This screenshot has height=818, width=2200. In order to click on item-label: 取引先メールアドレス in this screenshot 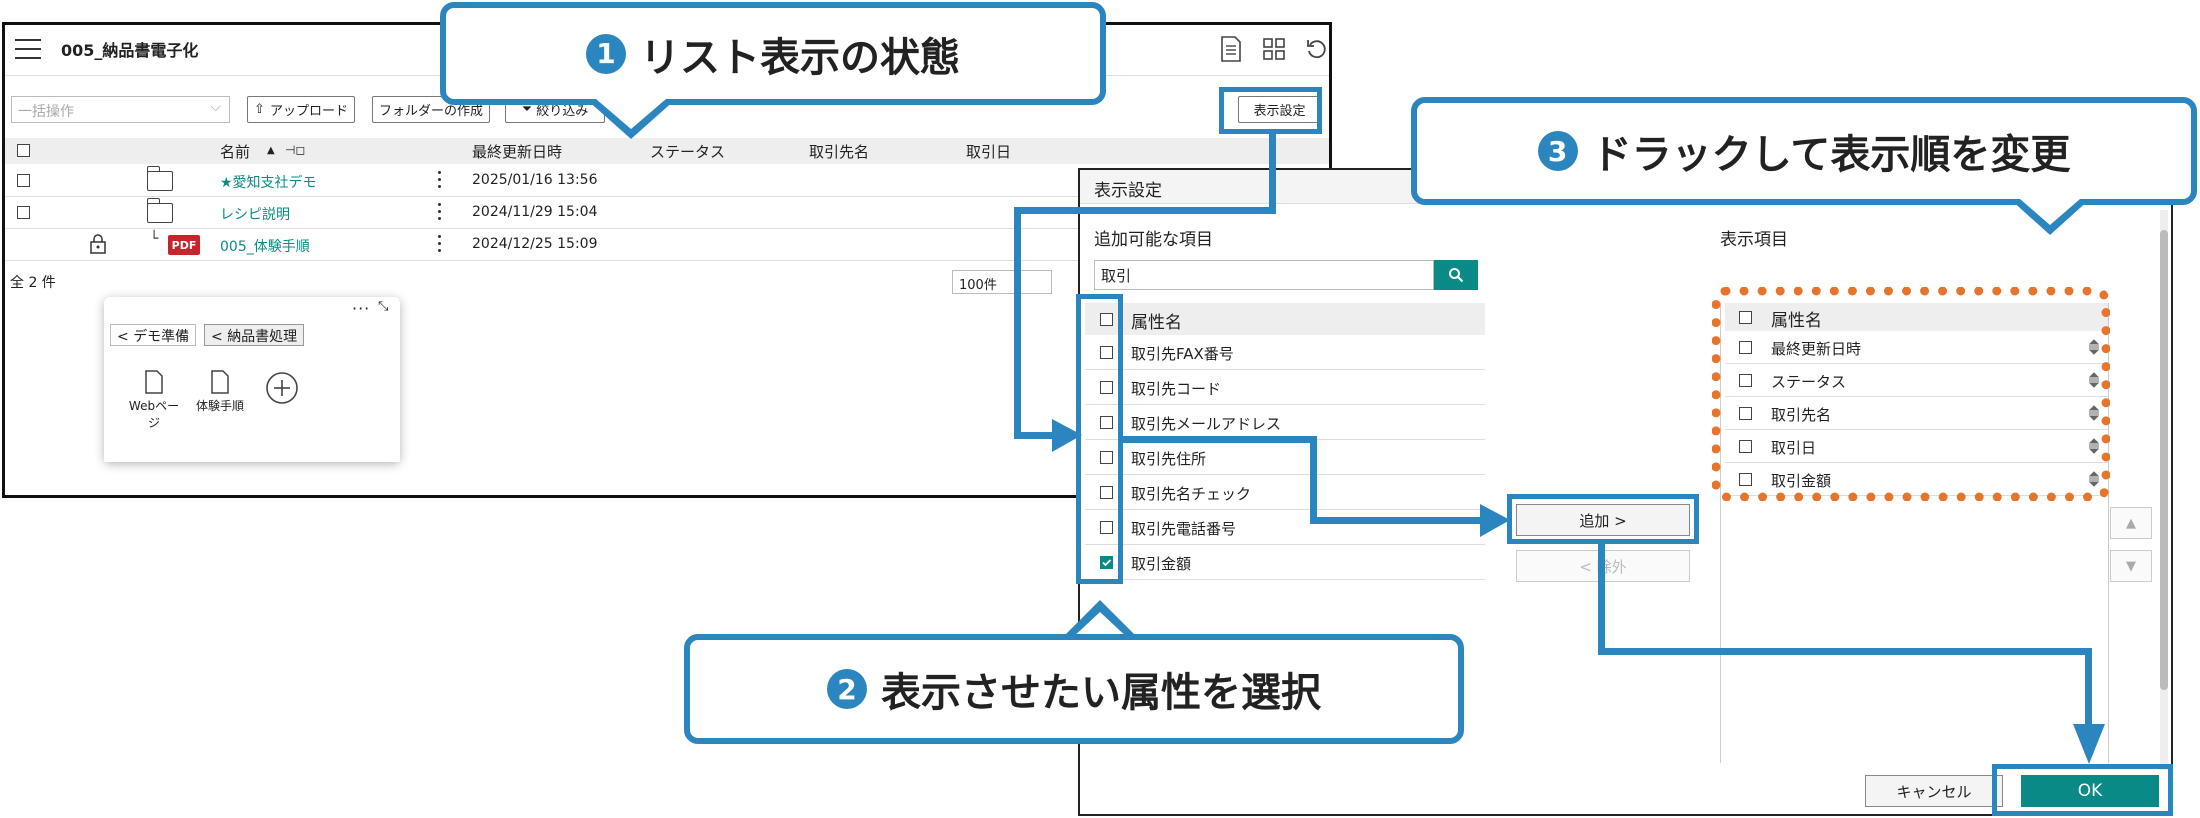, I will do `click(1206, 424)`.